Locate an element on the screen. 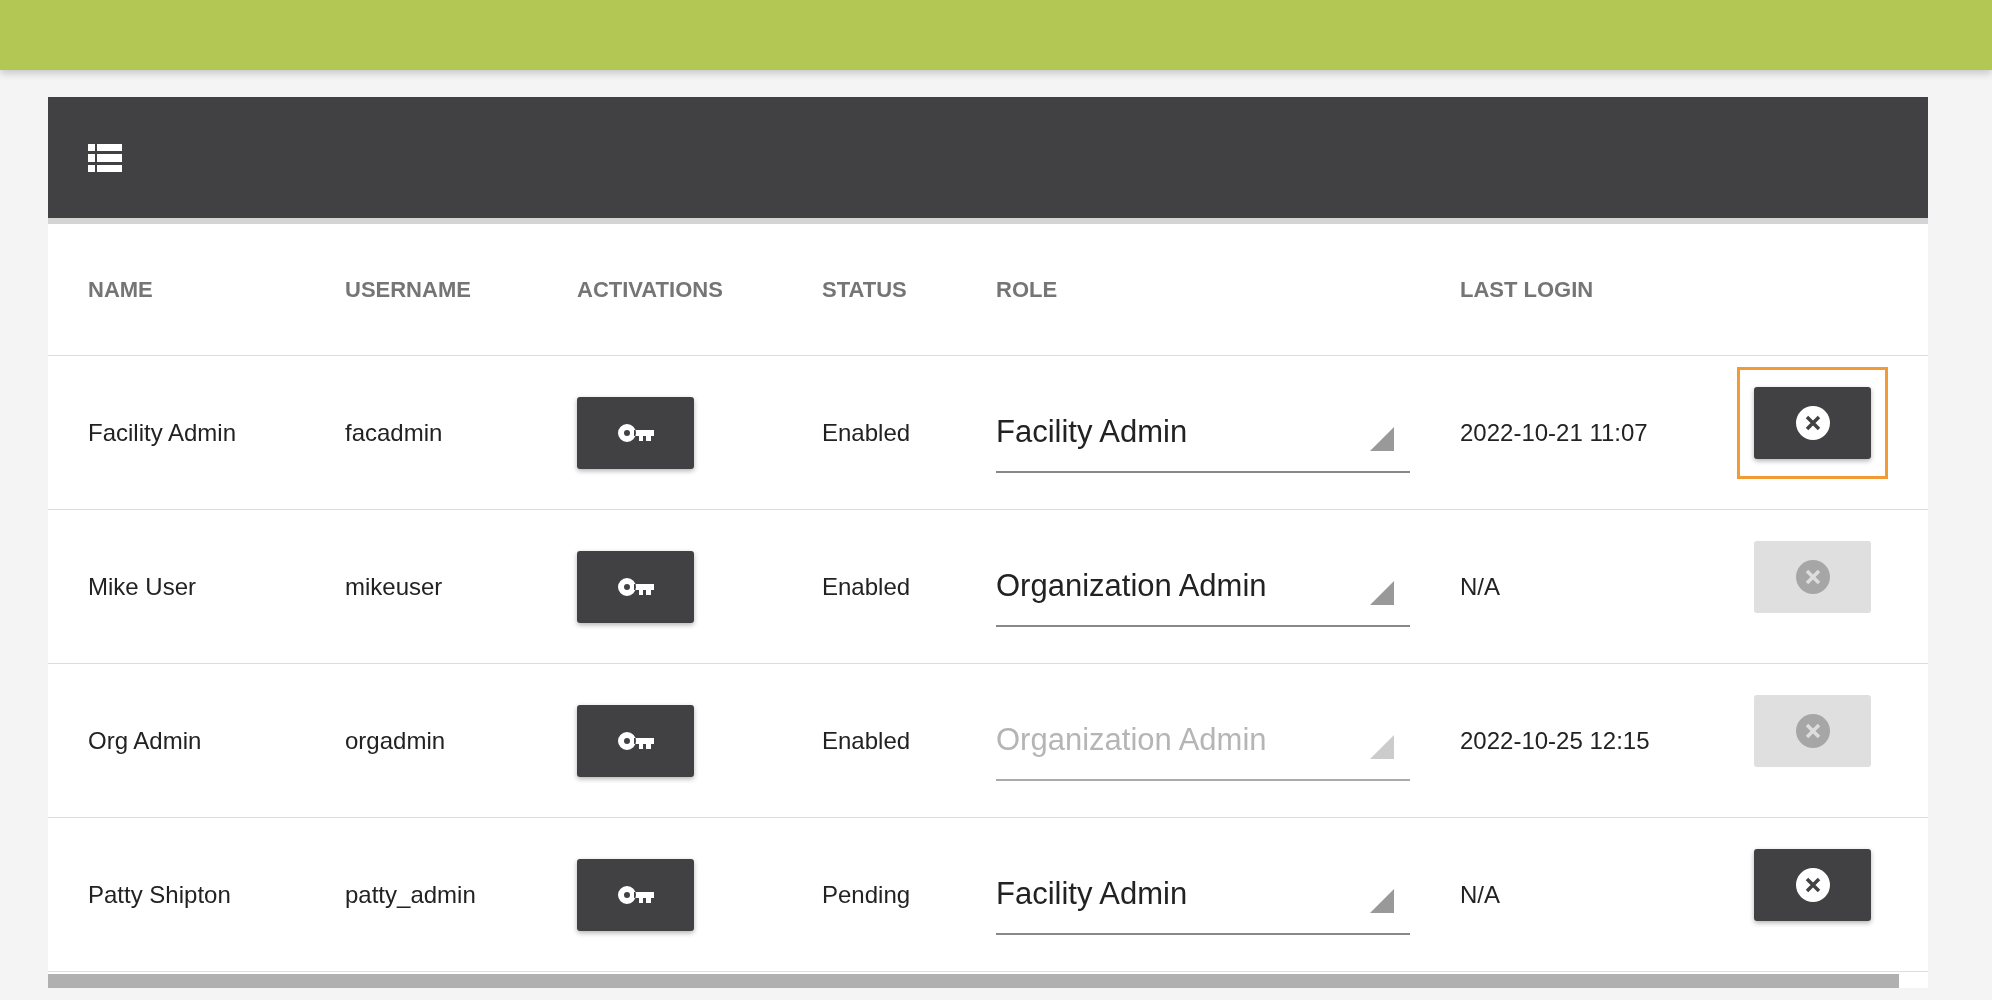 The height and width of the screenshot is (1000, 1992). column-header: USERNAME is located at coordinates (408, 289).